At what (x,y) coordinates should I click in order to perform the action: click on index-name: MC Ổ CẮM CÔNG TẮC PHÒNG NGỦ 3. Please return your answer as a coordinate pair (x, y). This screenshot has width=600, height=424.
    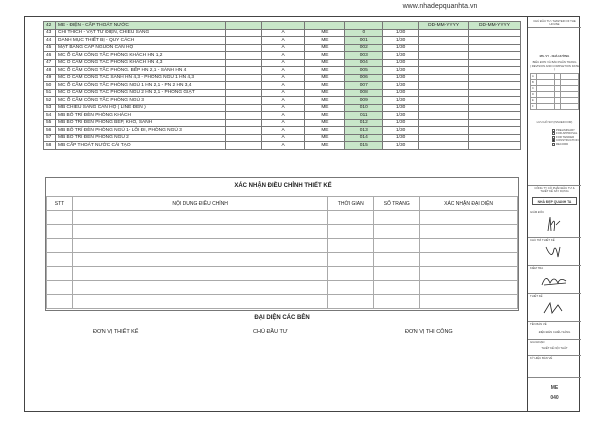
    Looking at the image, I should click on (140, 100).